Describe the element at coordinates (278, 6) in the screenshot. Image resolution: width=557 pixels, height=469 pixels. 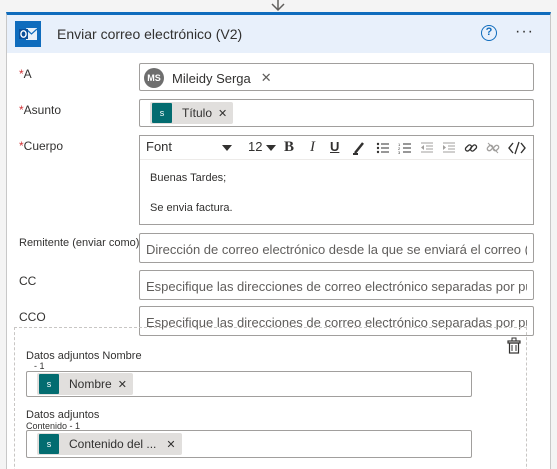
I see `connector-arrow-icon` at that location.